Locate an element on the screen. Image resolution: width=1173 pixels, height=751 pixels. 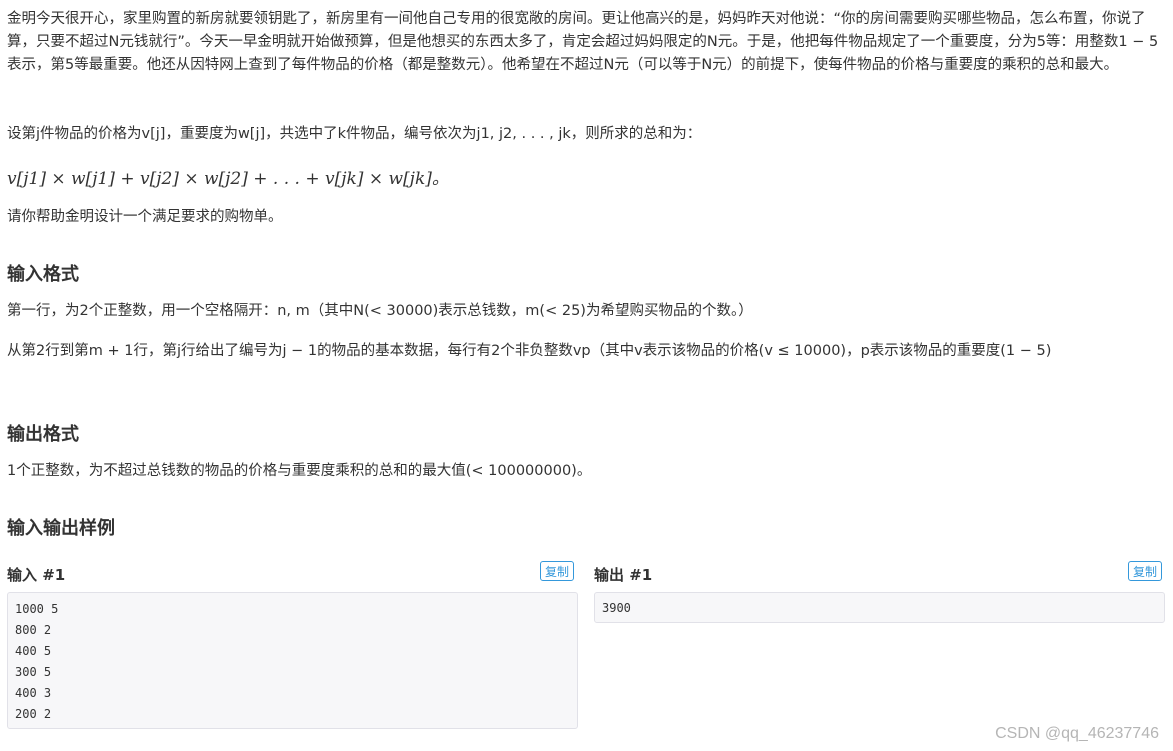
code-line: 800 2 is located at coordinates (33, 630).